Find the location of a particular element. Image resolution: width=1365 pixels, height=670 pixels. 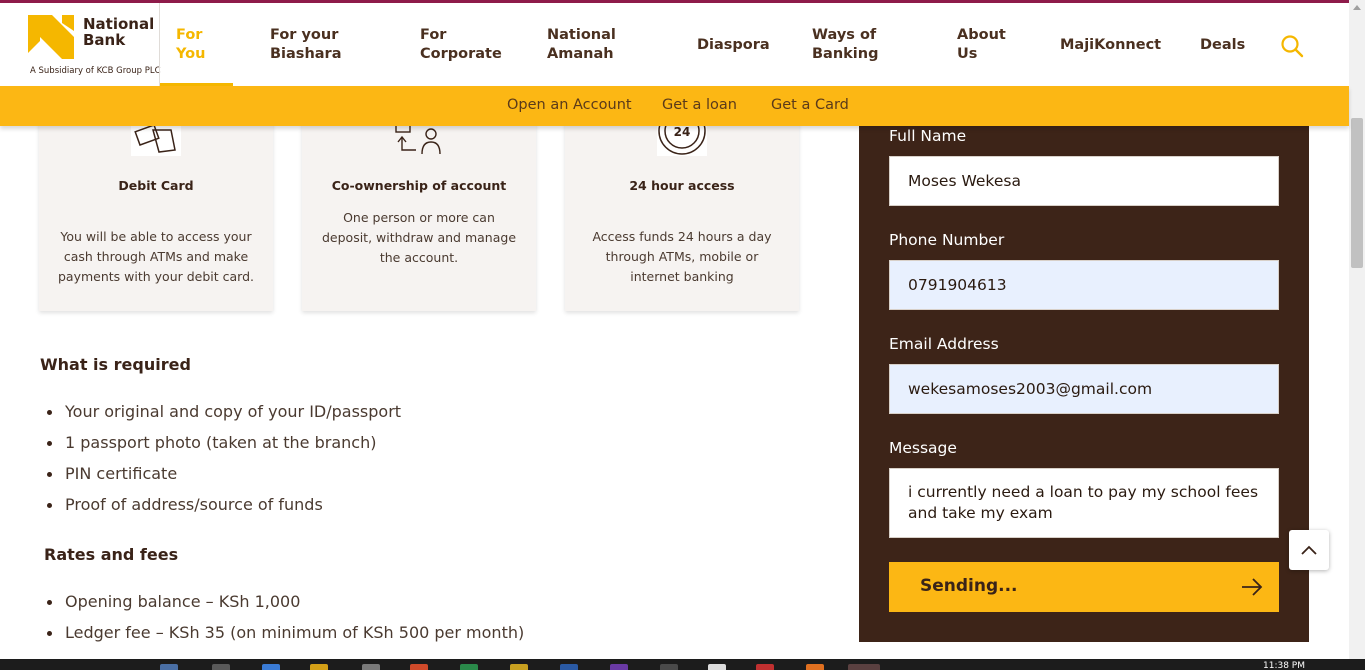

subnav-get-card: Get a Card is located at coordinates (810, 105).